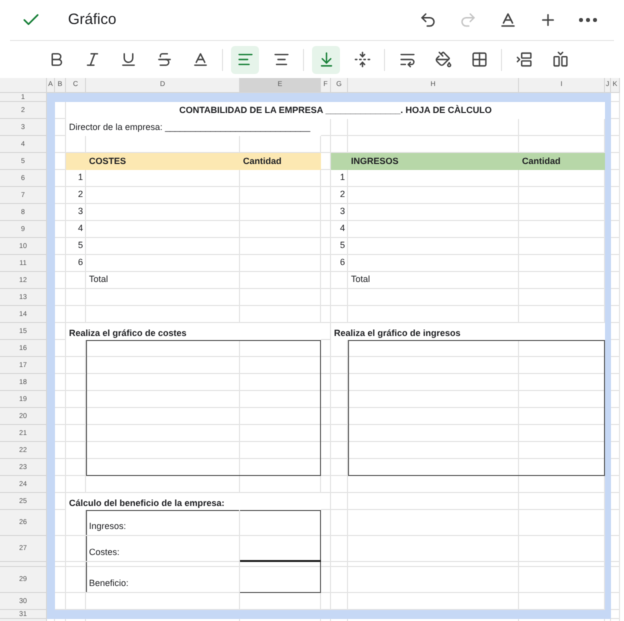 The width and height of the screenshot is (624, 621). I want to click on document-title: Gráfico, so click(92, 20).